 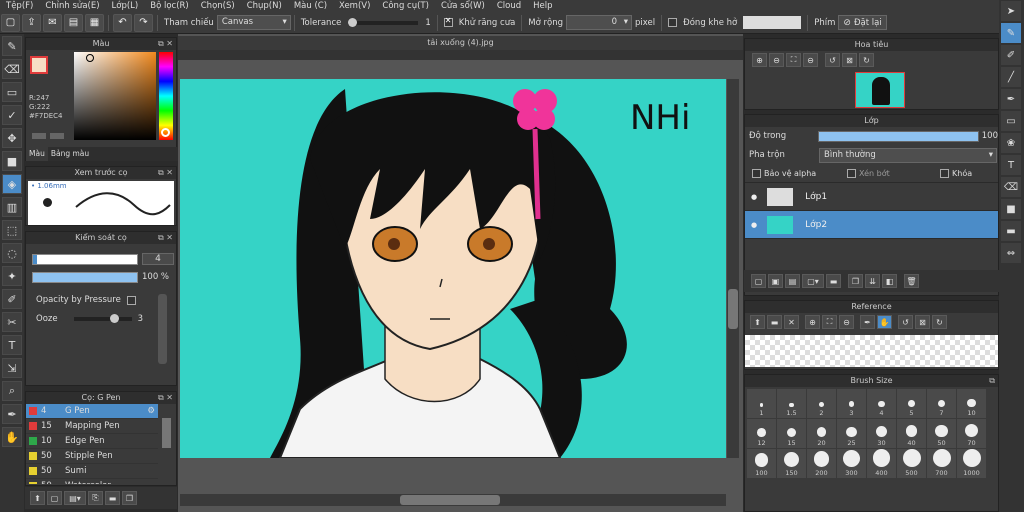 I want to click on menu-item: Chụp(N), so click(x=264, y=6).